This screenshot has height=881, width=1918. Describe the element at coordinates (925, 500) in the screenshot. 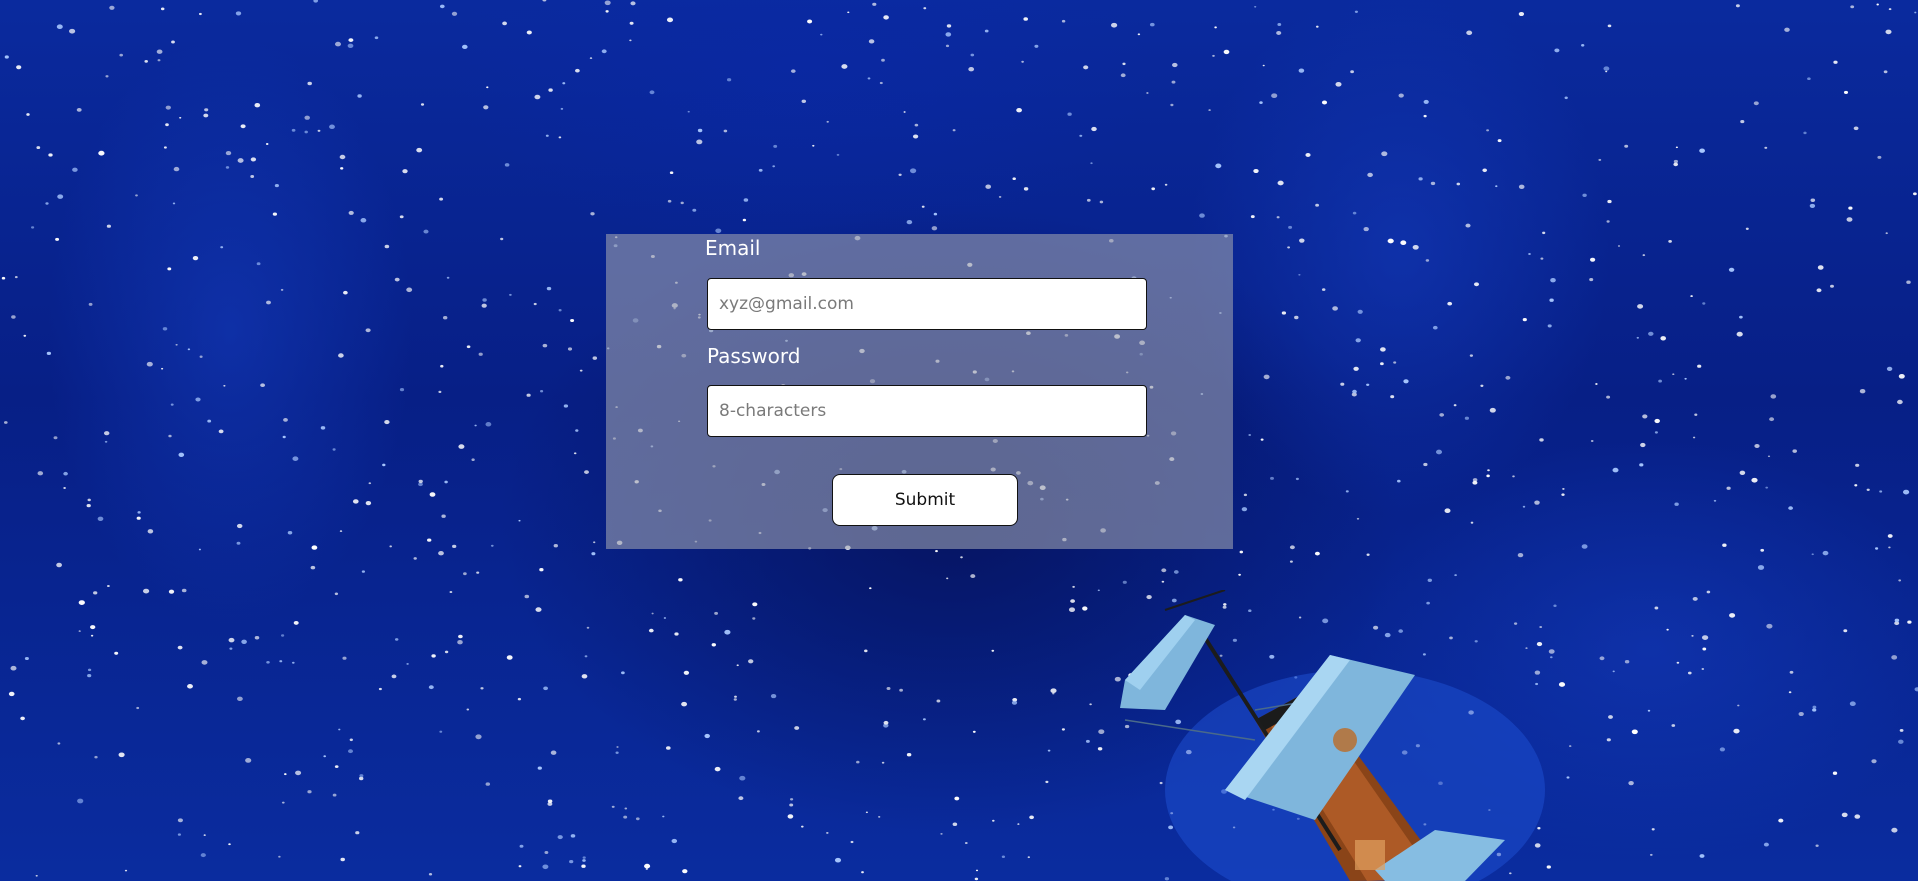

I see `submit-button: Submit` at that location.